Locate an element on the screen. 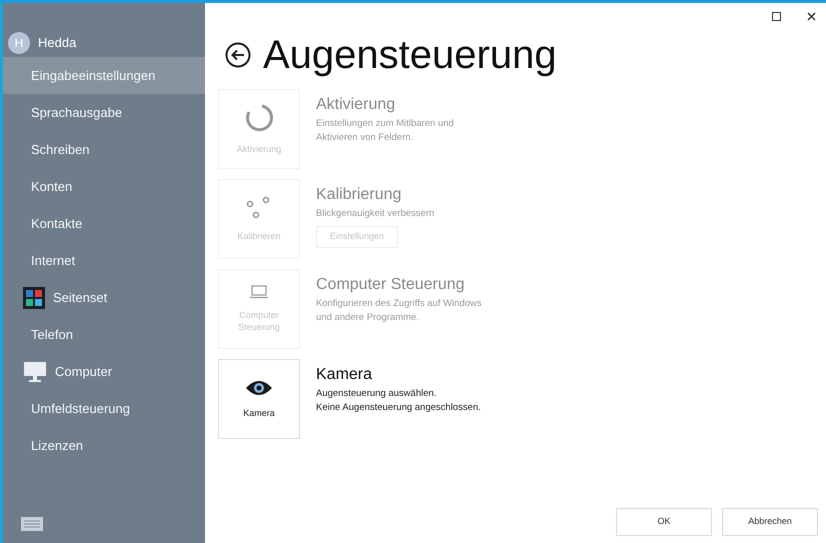 The height and width of the screenshot is (543, 826). section-title: Kalibrierung is located at coordinates (359, 195).